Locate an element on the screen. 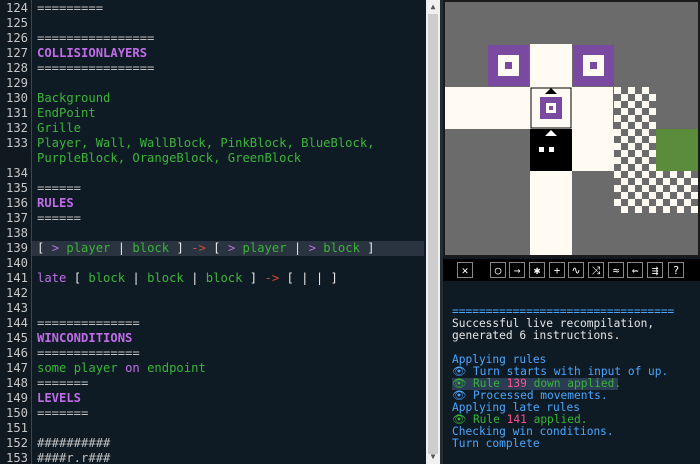  code-line: WINCONDITIONS is located at coordinates (84, 338).